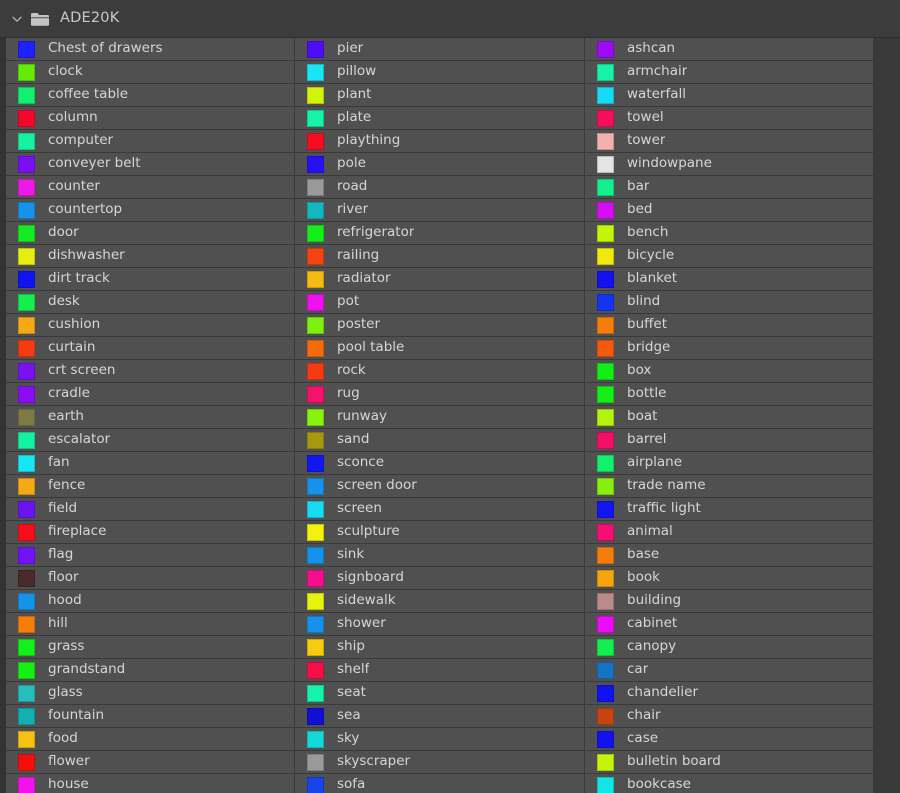 The width and height of the screenshot is (900, 793). I want to click on class-list-item: rug, so click(440, 394).